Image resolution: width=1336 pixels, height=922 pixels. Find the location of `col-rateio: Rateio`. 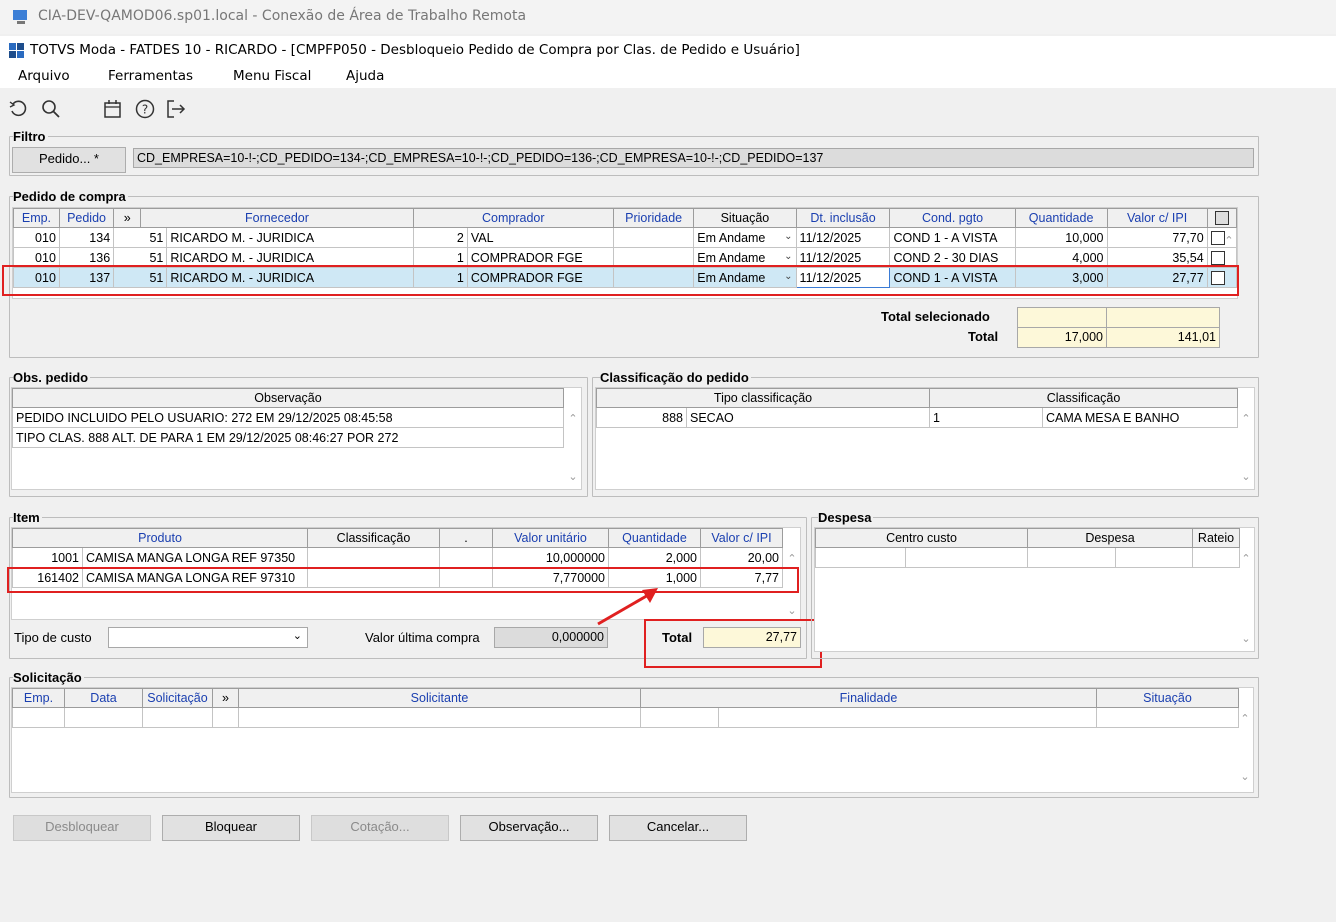

col-rateio: Rateio is located at coordinates (1216, 538).